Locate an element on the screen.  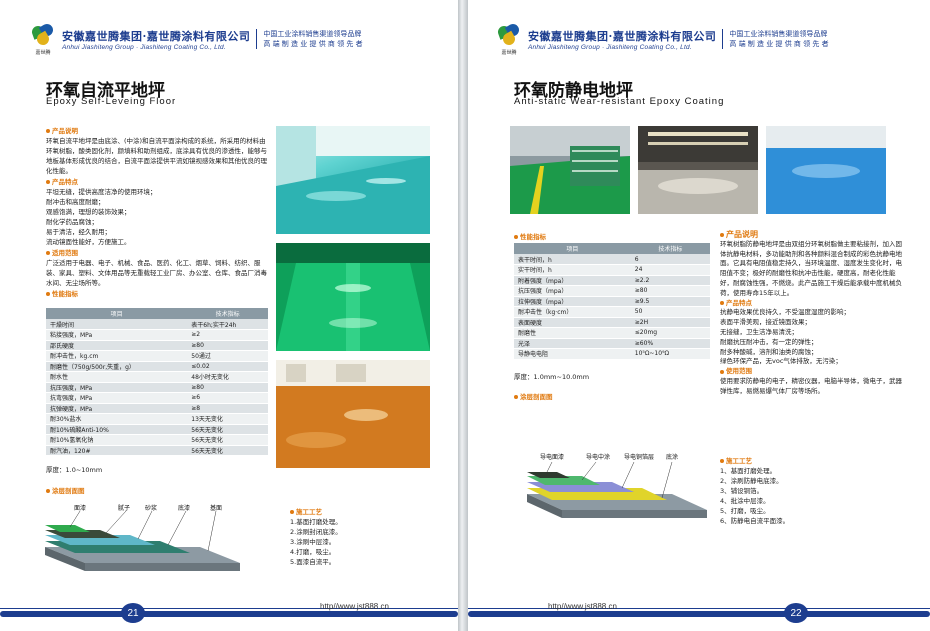
table-row: 邵氏硬度 ≥80 is located at coordinates (157, 345).